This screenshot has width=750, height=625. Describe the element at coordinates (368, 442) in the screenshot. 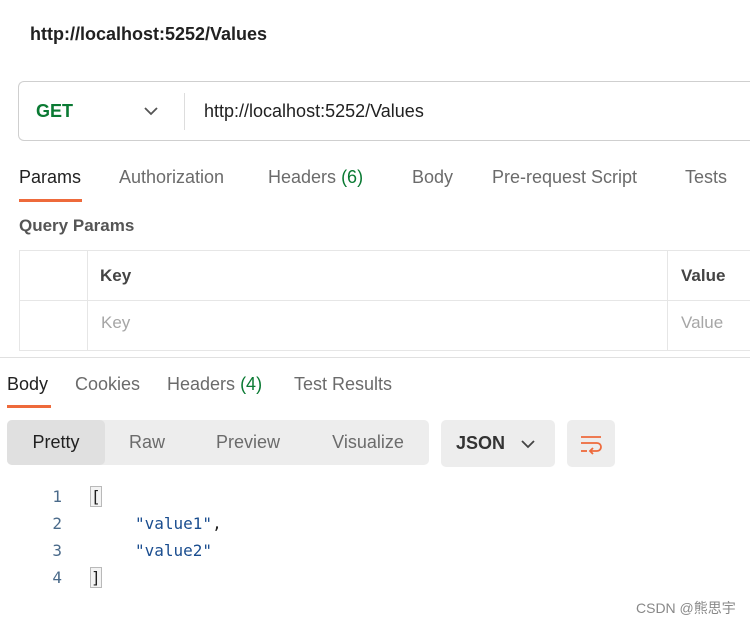

I see `view-visualize-button: Visualize` at that location.